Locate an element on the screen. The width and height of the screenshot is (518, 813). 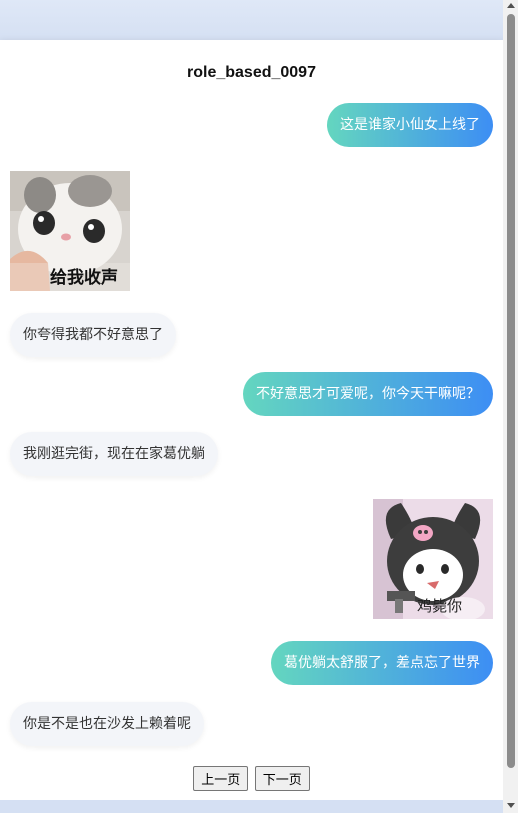
next-page-button: 下一页 is located at coordinates (282, 778).